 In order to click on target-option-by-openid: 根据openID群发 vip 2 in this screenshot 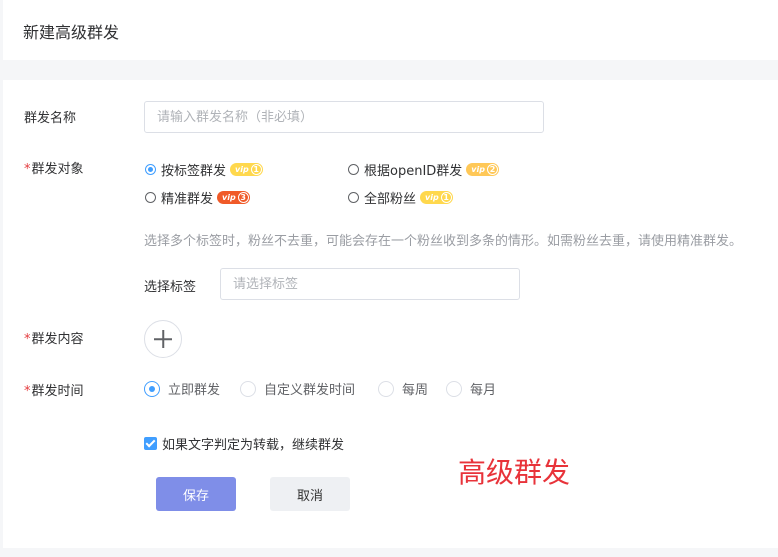, I will do `click(423, 169)`.